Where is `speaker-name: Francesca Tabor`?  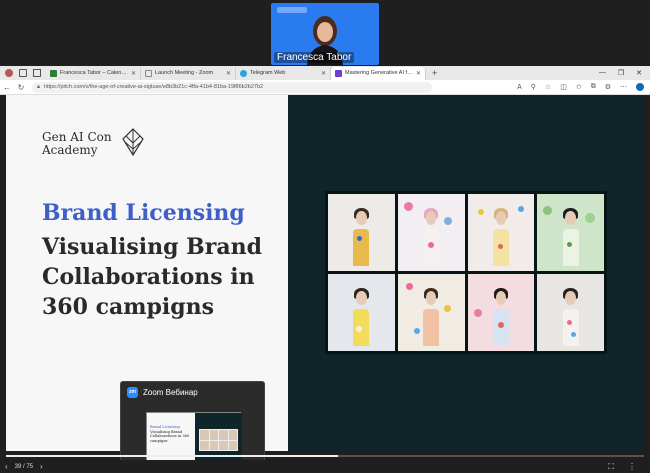
speaker-name: Francesca Tabor is located at coordinates (314, 57).